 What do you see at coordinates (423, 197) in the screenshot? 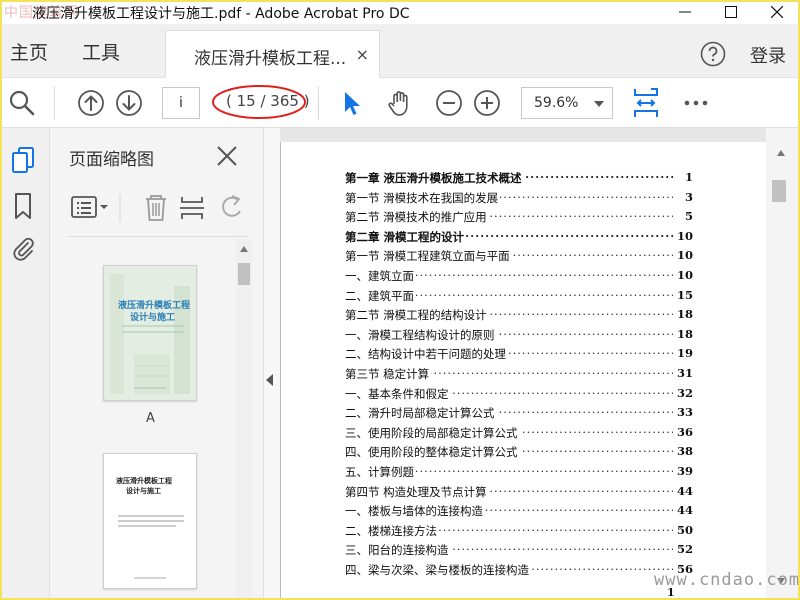
I see `toc-entry-title: 第一节 滑模技术在我国的发展` at bounding box center [423, 197].